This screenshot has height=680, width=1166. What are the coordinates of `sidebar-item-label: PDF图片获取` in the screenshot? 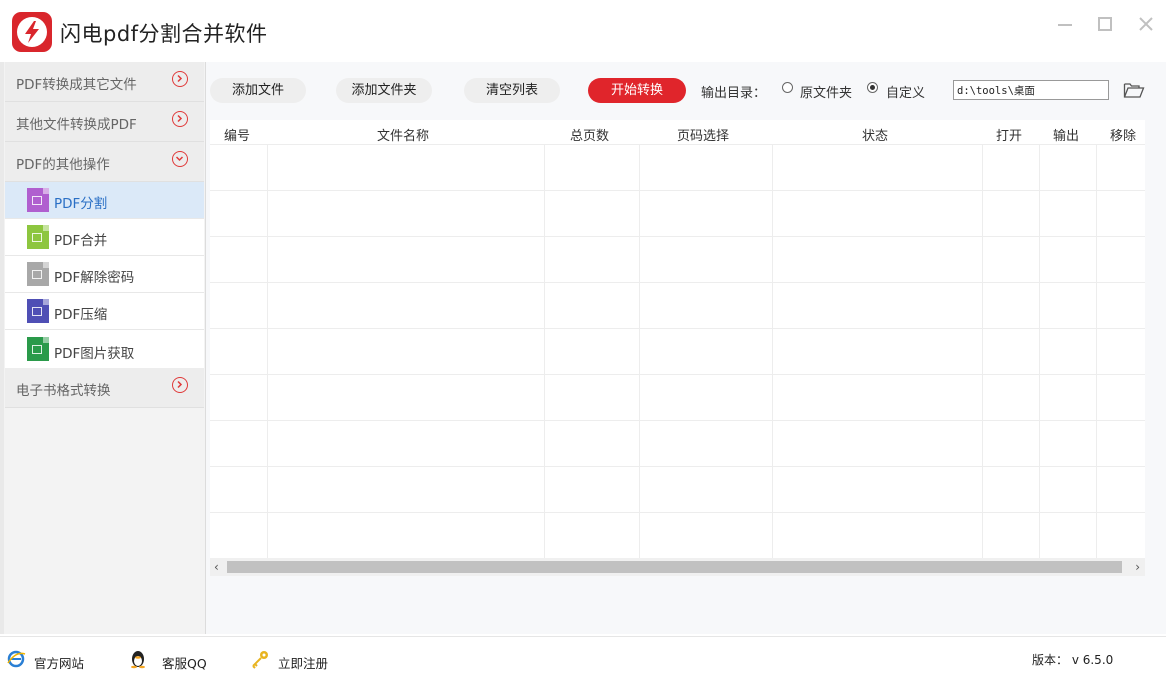 It's located at (94, 354).